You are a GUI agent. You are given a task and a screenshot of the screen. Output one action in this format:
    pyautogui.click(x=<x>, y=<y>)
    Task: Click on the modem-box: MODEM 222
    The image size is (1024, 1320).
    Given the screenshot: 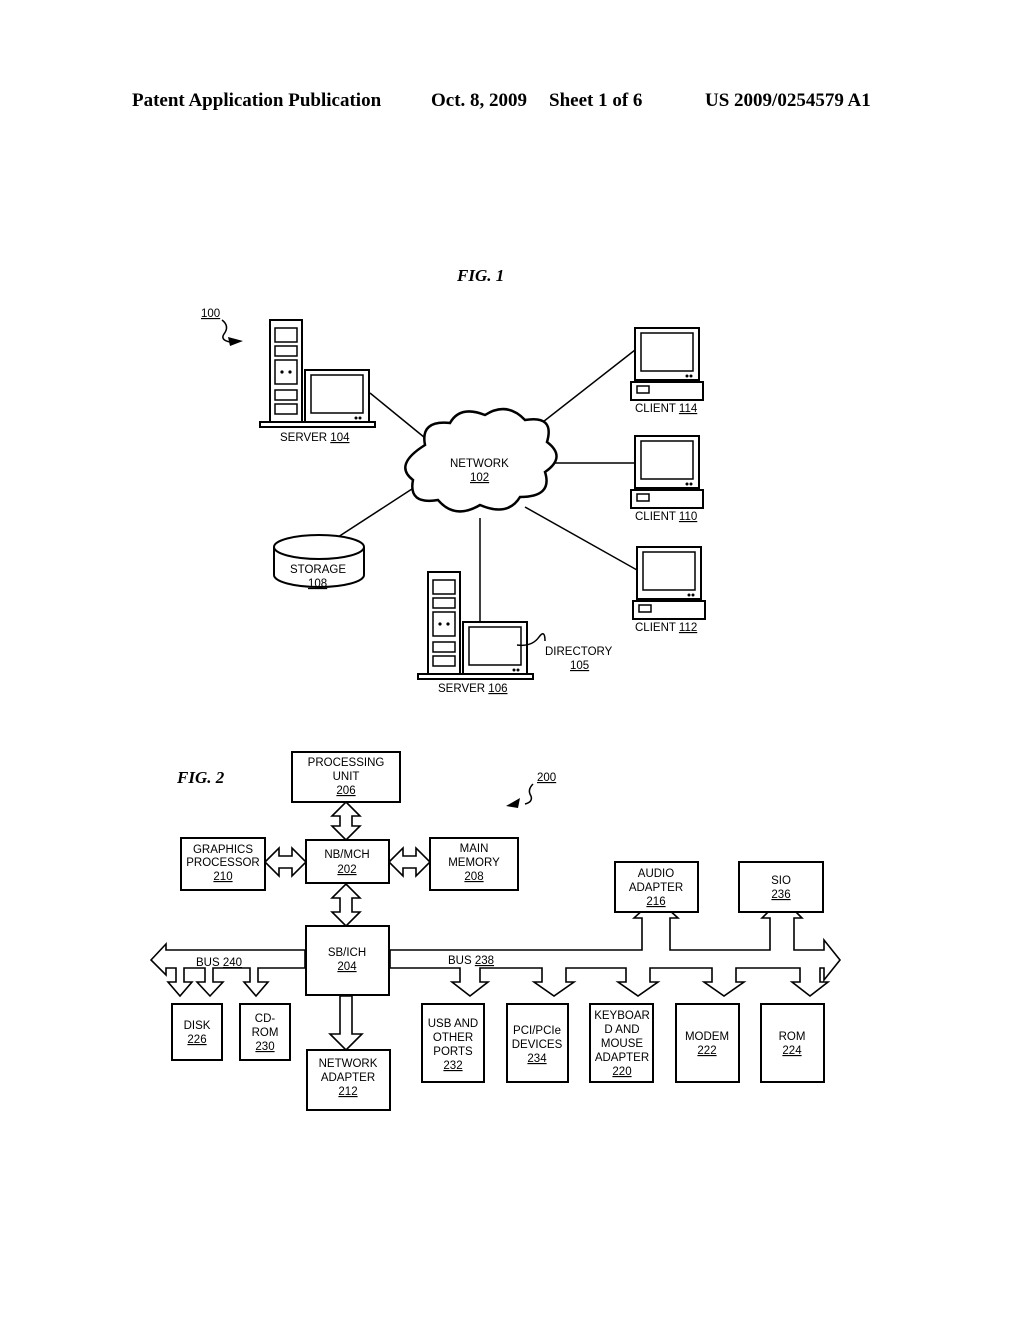 What is the action you would take?
    pyautogui.click(x=707, y=1043)
    